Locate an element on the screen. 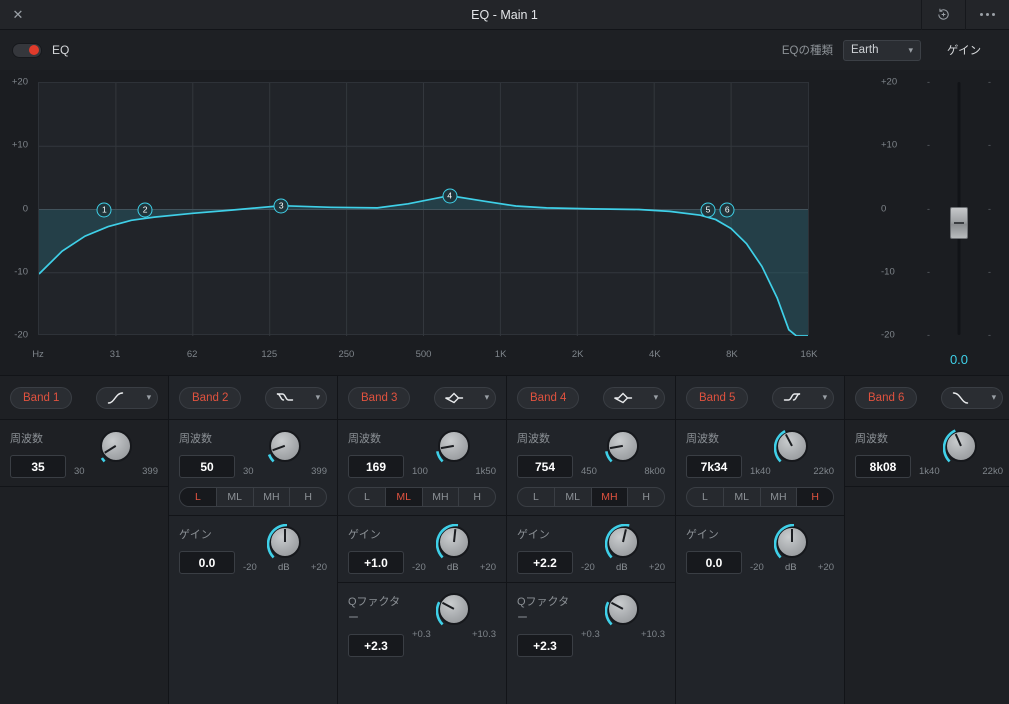 This screenshot has width=1009, height=704. band-5-frequency-min: 1k40 is located at coordinates (760, 471).